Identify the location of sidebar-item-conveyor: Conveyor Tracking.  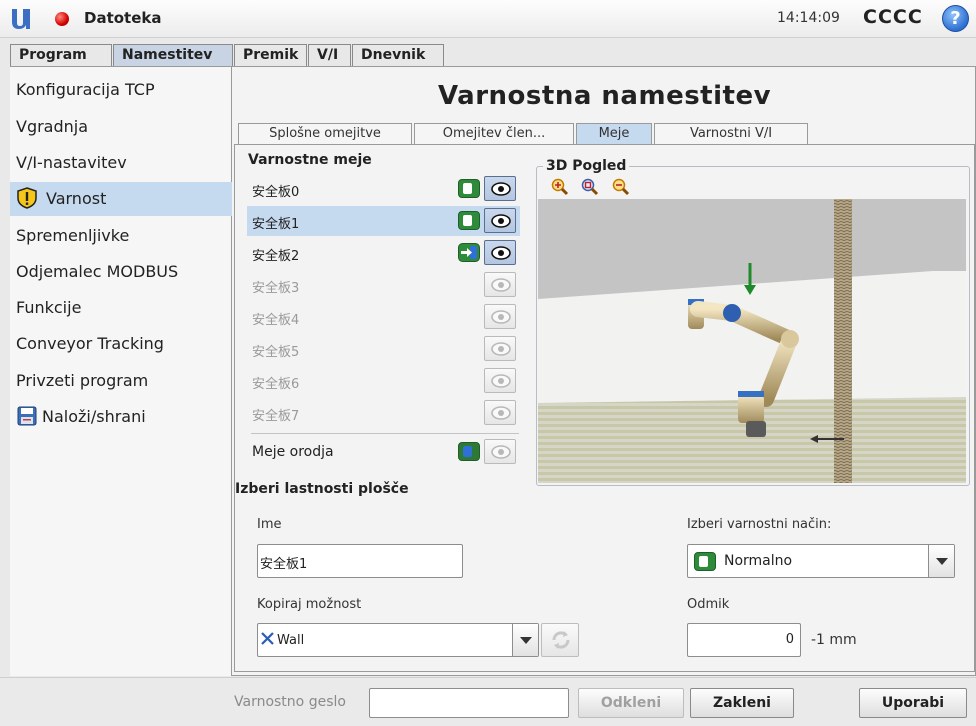
(121, 344).